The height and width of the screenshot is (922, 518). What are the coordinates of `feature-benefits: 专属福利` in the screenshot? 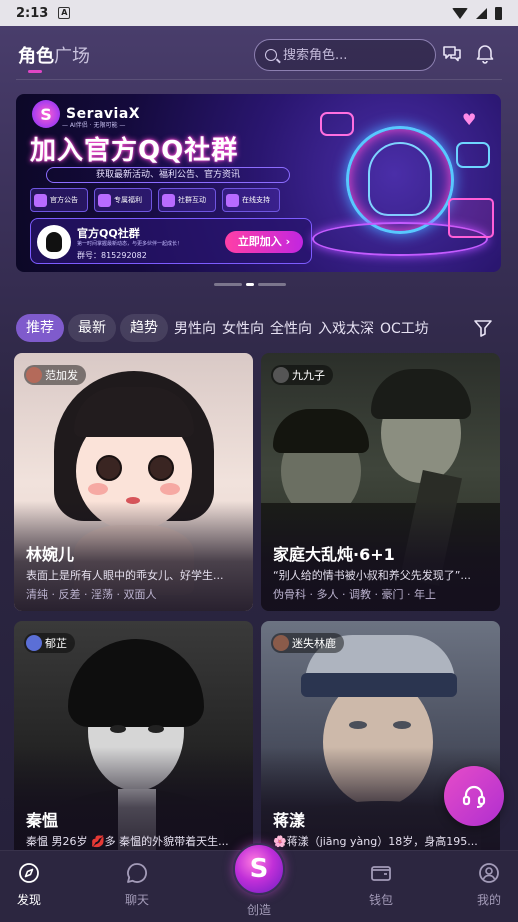 It's located at (123, 200).